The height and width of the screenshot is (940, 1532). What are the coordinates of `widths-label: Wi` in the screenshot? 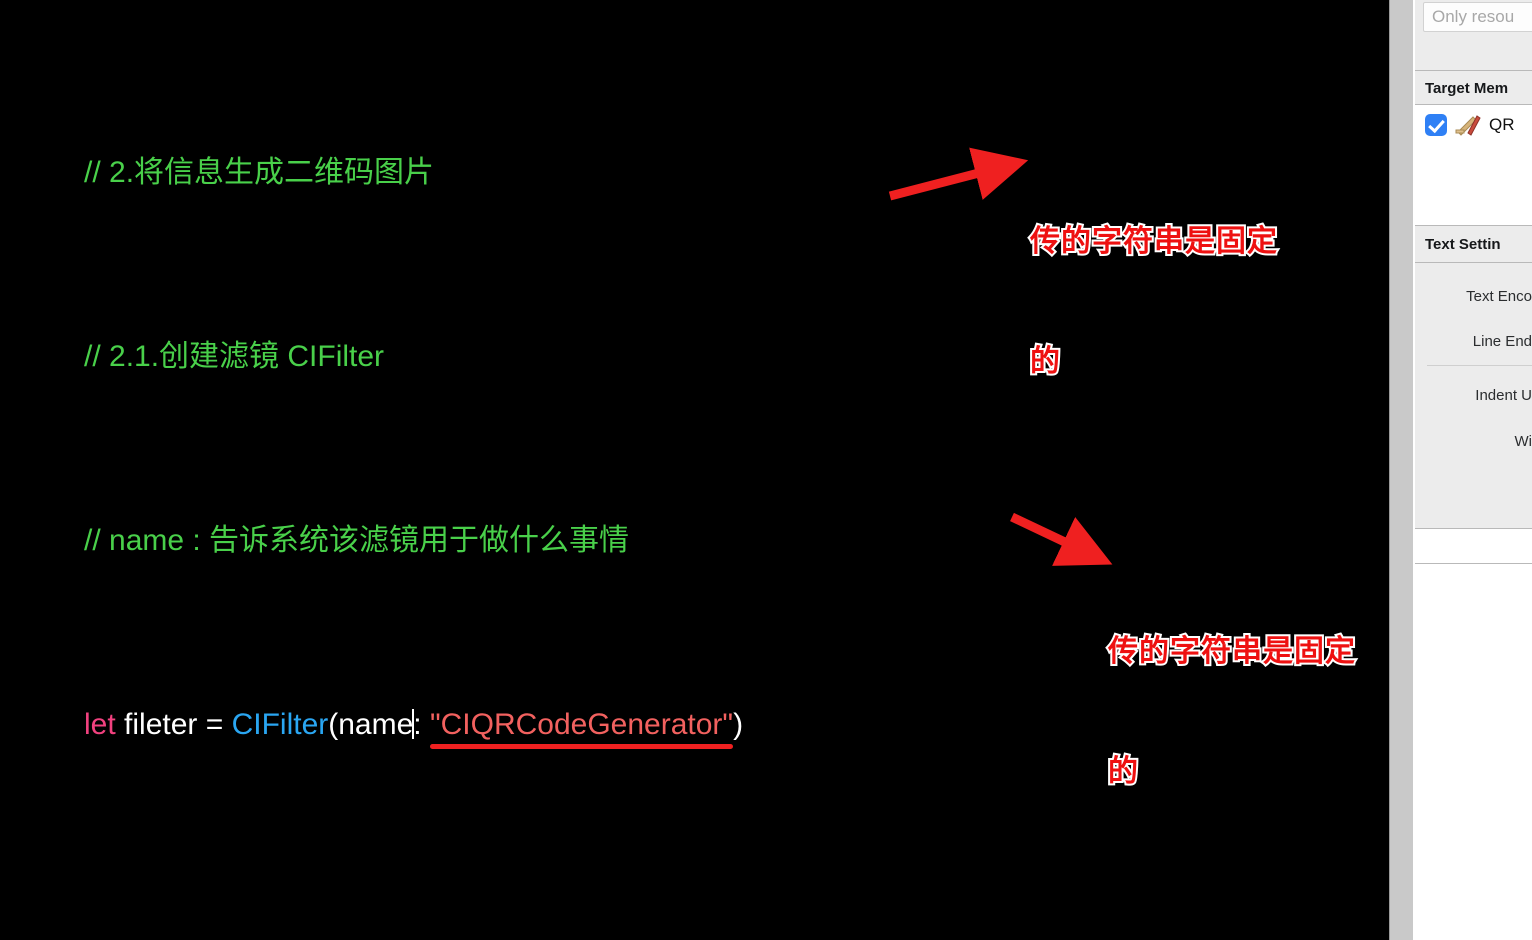 It's located at (1523, 441).